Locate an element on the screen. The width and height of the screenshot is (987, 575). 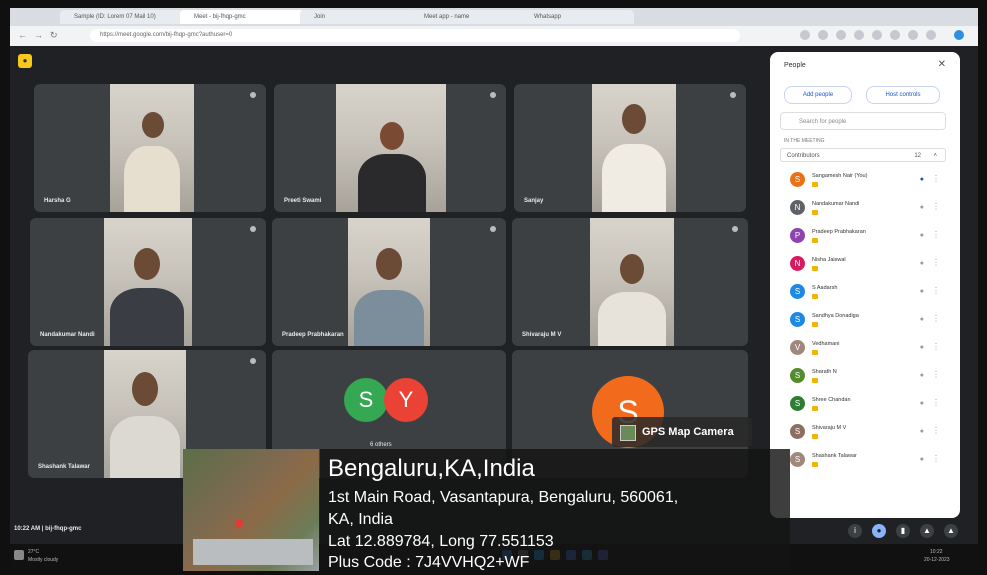
participant-row: P Pradeep Prabhakaran ● ⋮ is located at coordinates (864, 237).